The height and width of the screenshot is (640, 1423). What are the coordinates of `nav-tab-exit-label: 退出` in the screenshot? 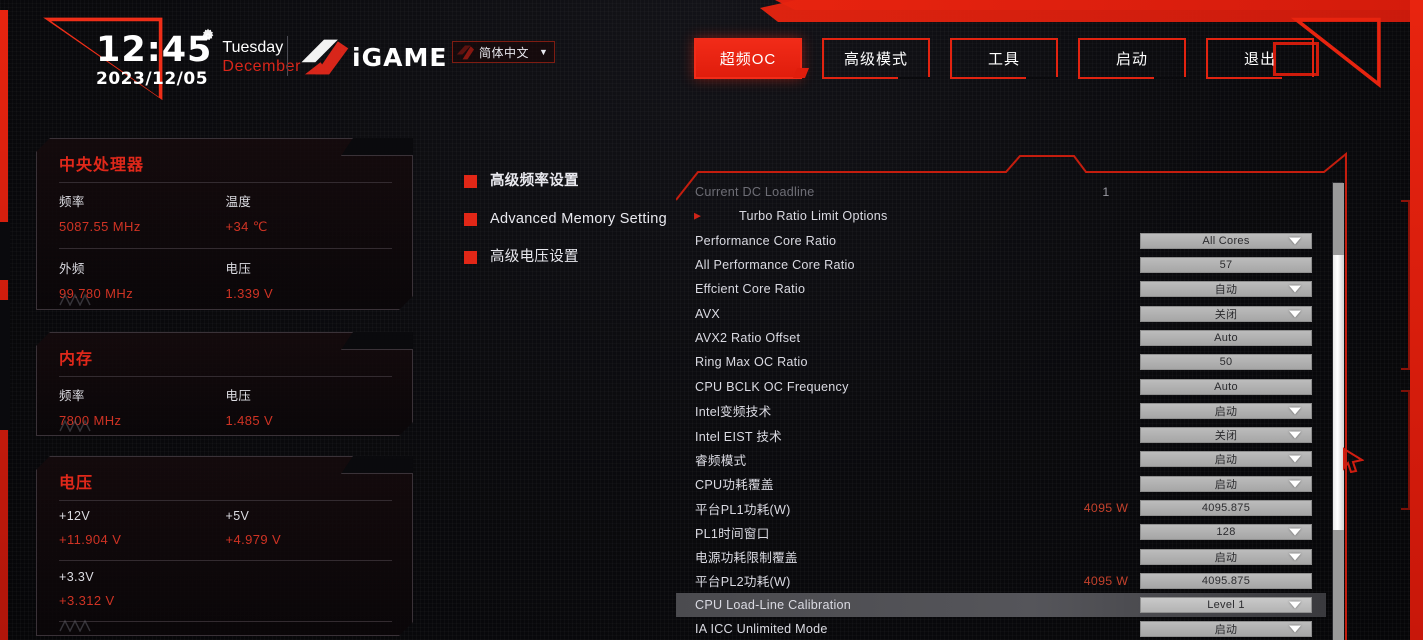 It's located at (1259, 59).